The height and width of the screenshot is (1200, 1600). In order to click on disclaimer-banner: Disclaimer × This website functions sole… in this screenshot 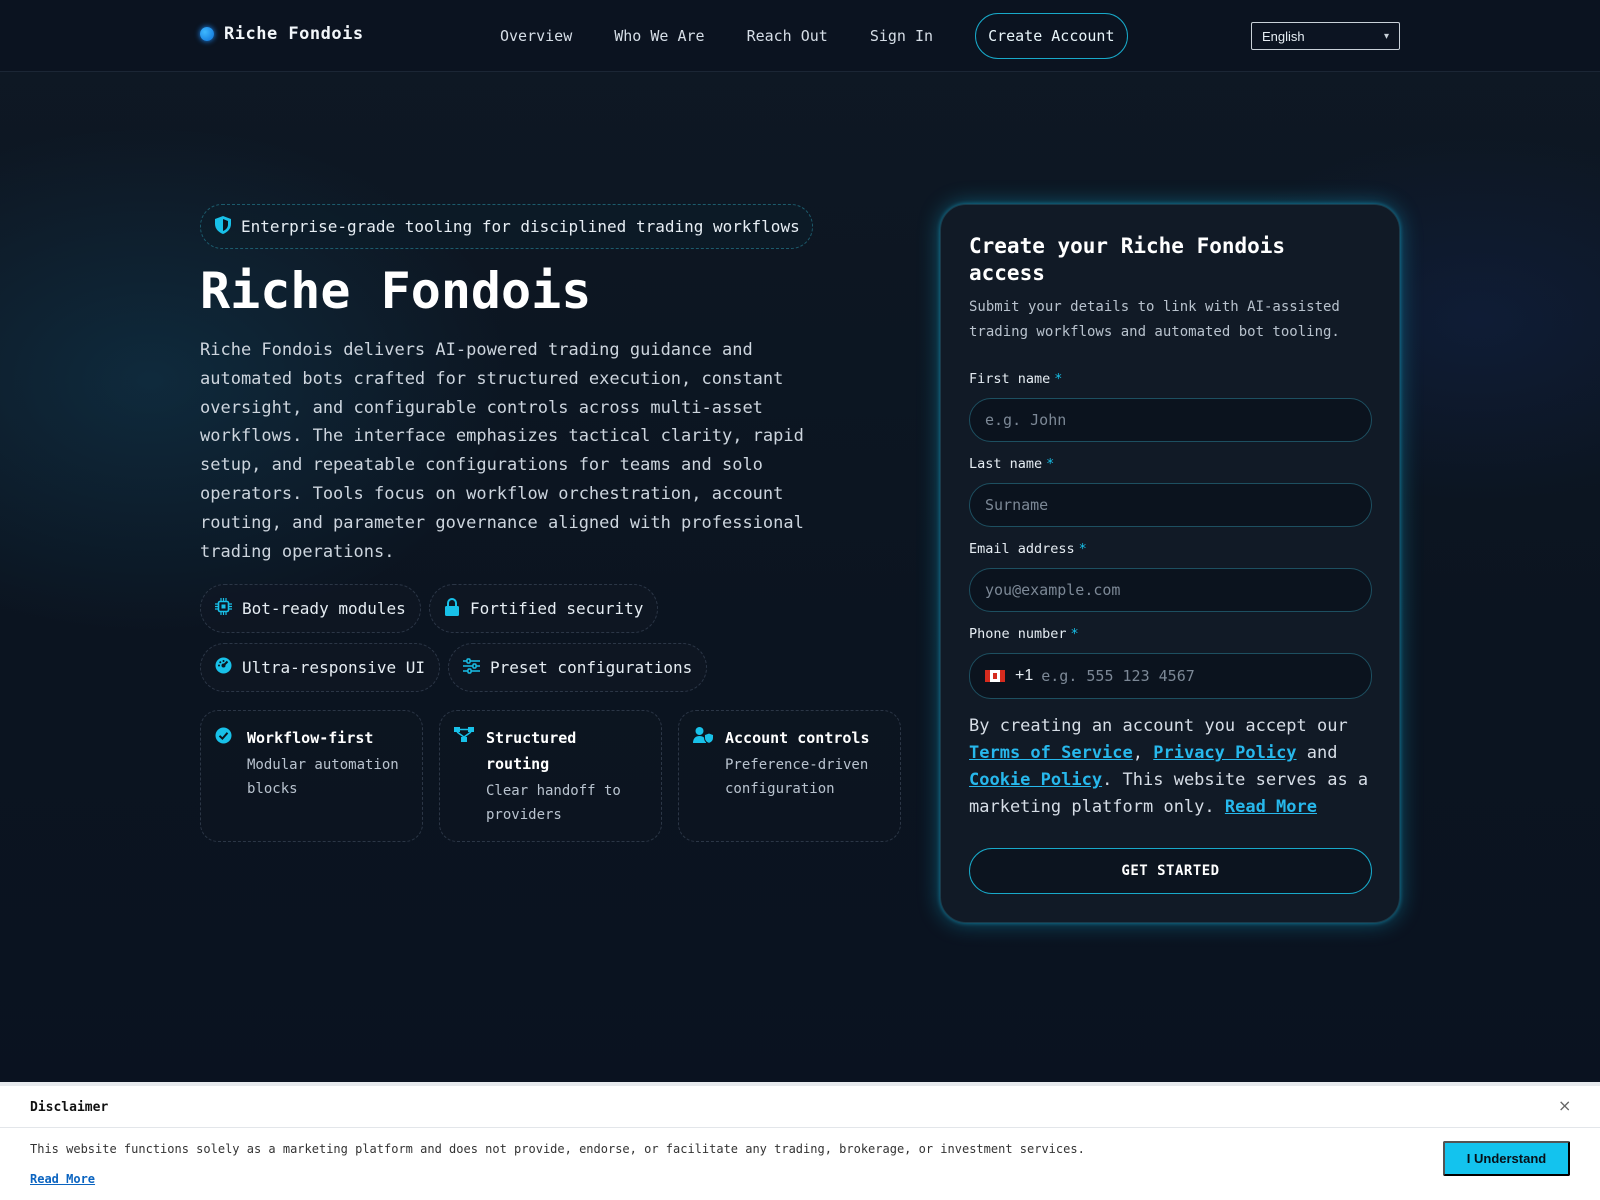, I will do `click(800, 1141)`.